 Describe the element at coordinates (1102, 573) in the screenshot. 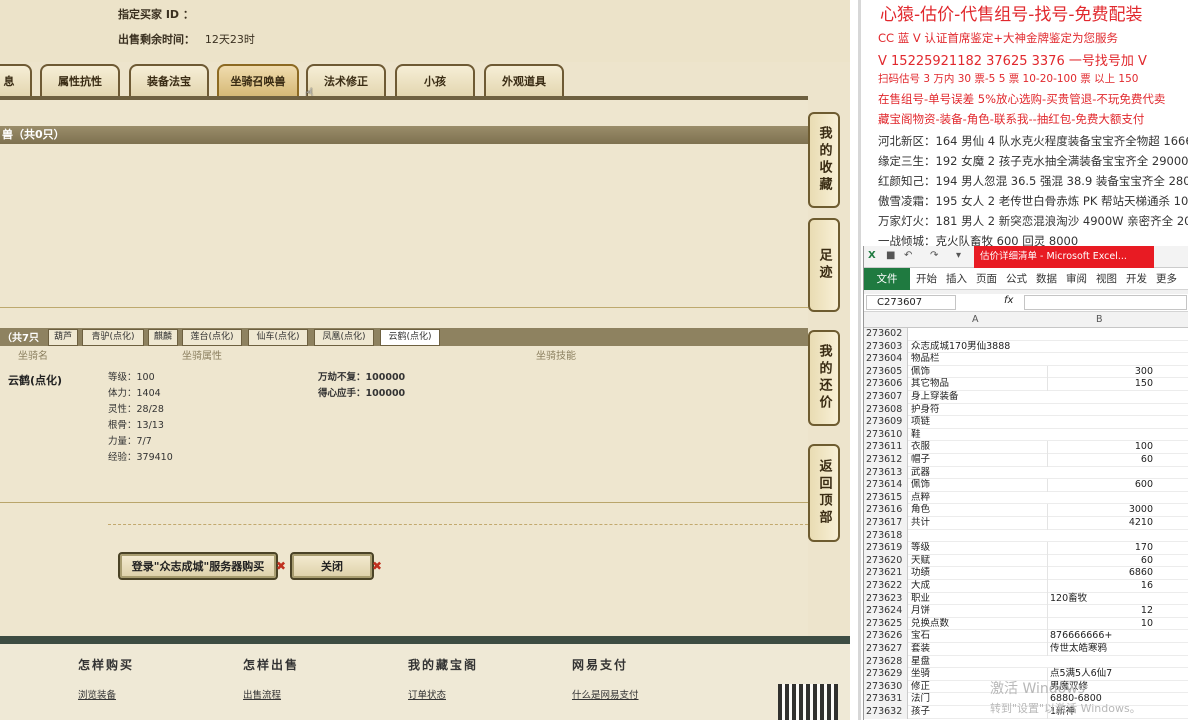

I see `cell-b: 6860` at that location.